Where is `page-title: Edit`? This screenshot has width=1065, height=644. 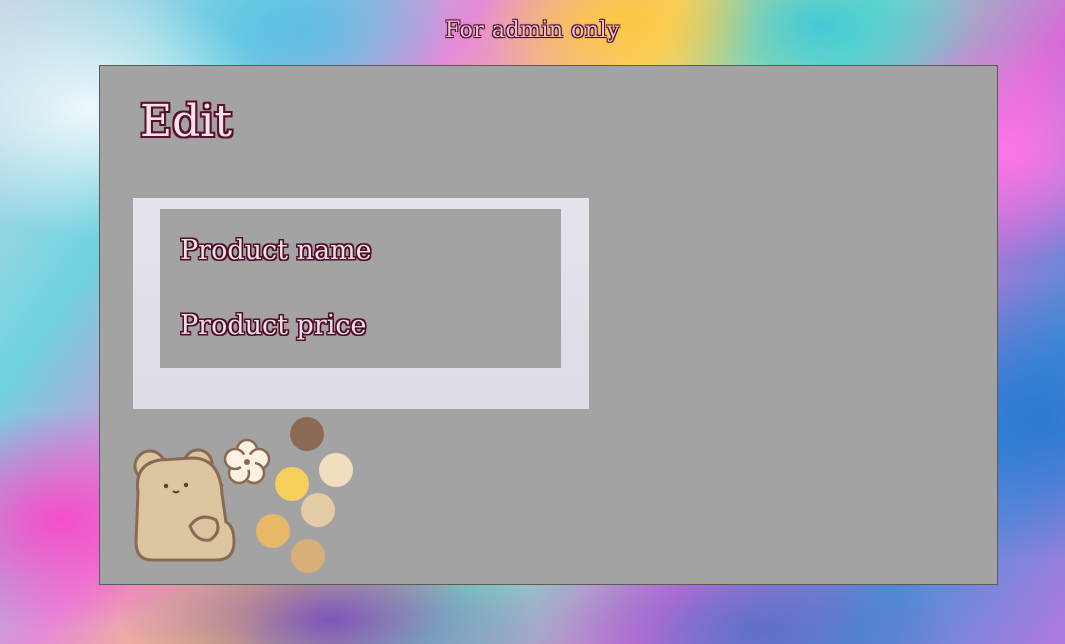
page-title: Edit is located at coordinates (186, 121).